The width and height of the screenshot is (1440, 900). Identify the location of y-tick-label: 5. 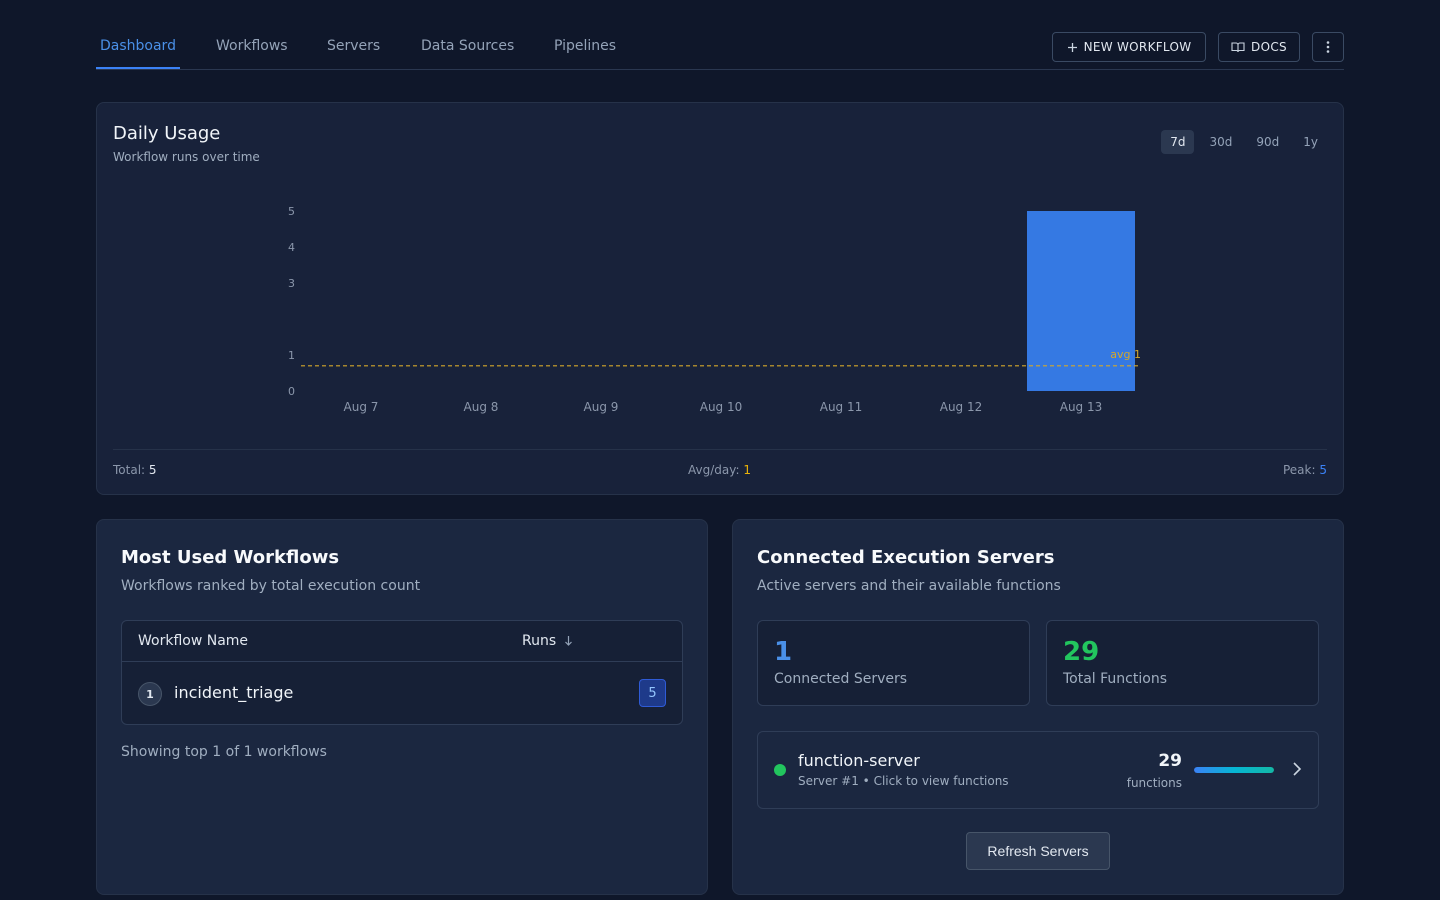
(291, 211).